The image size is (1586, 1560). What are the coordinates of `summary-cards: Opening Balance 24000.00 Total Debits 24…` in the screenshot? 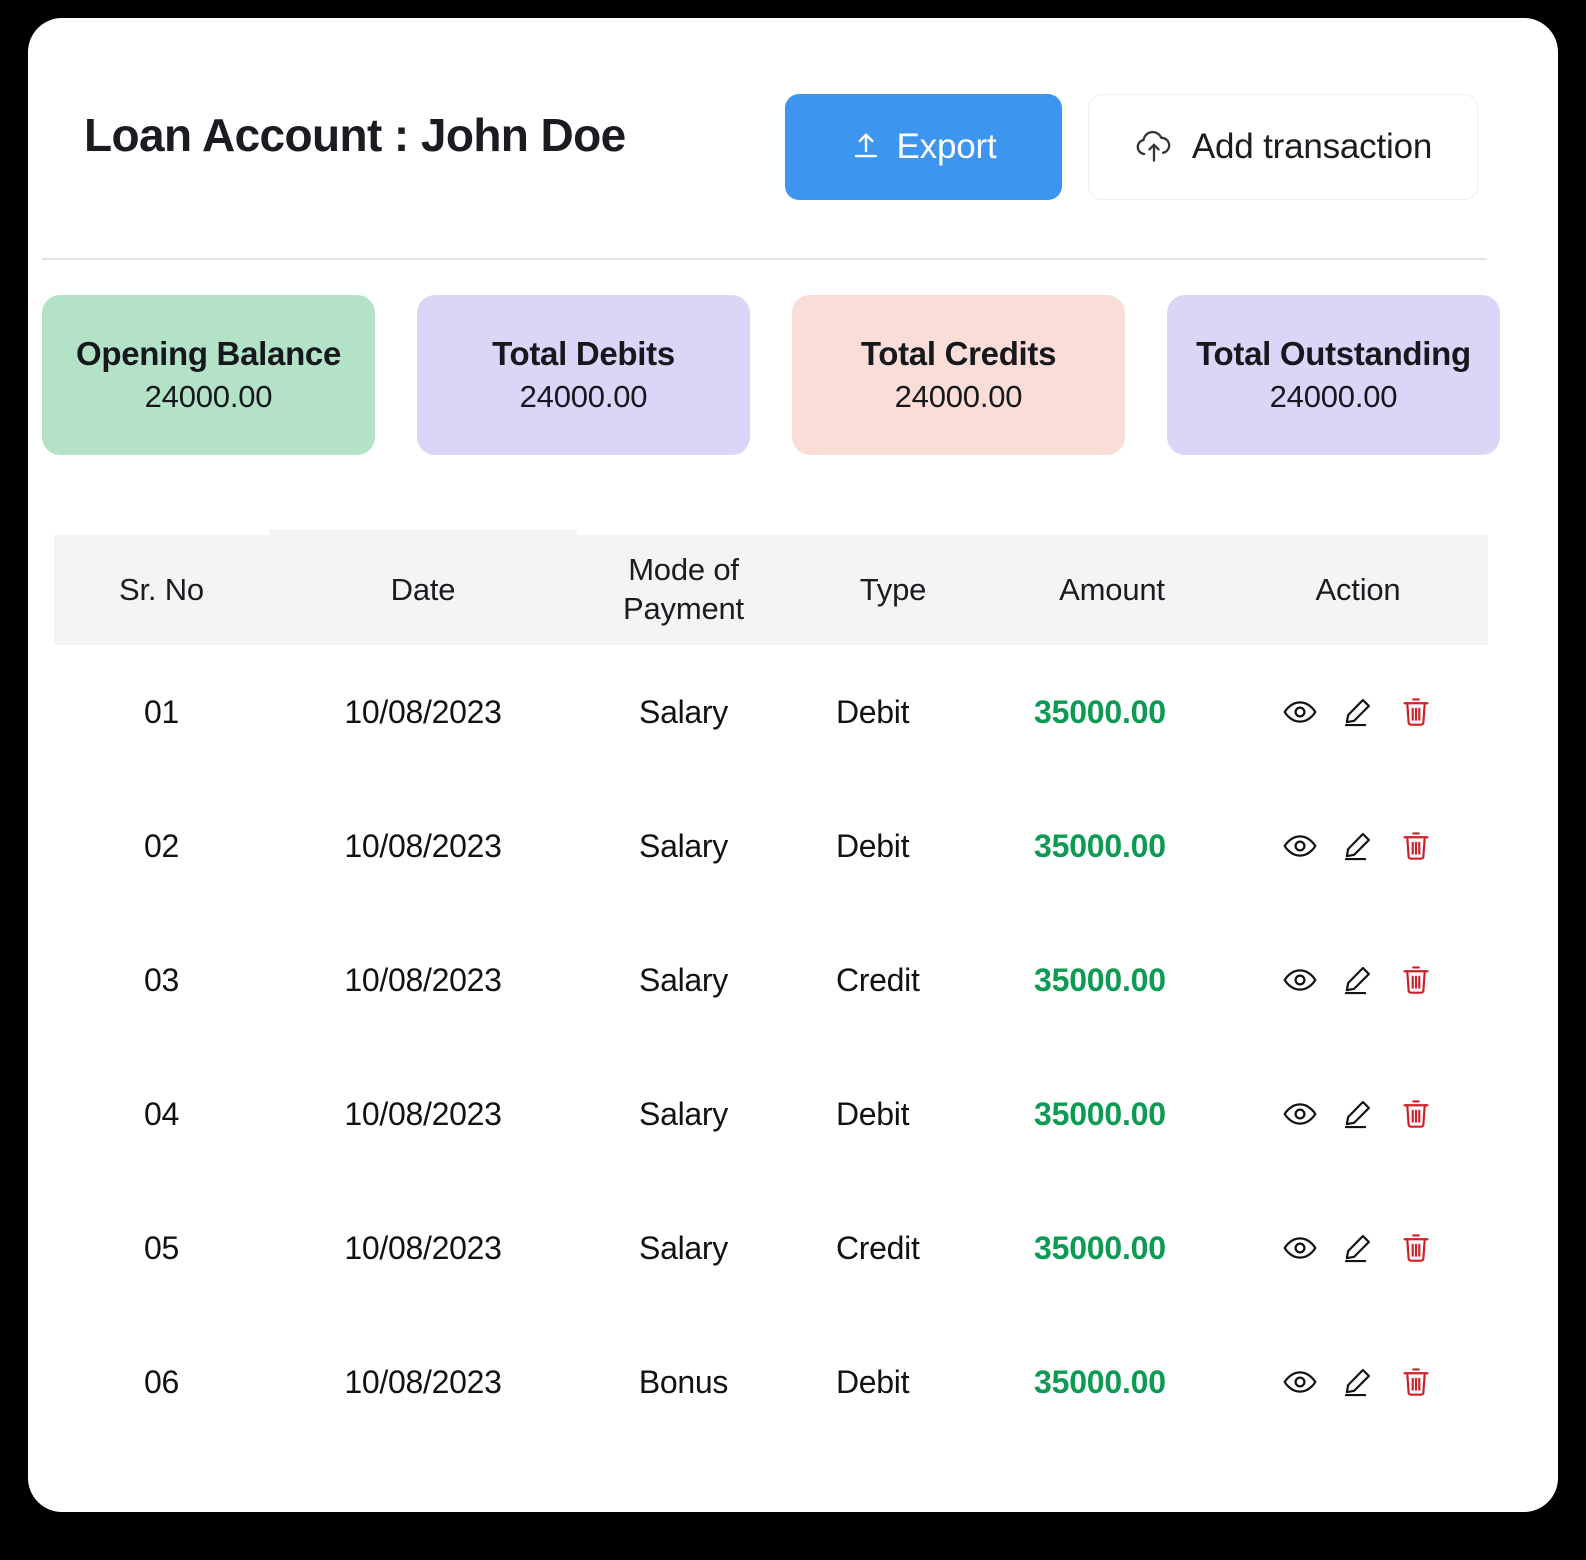 It's located at (771, 375).